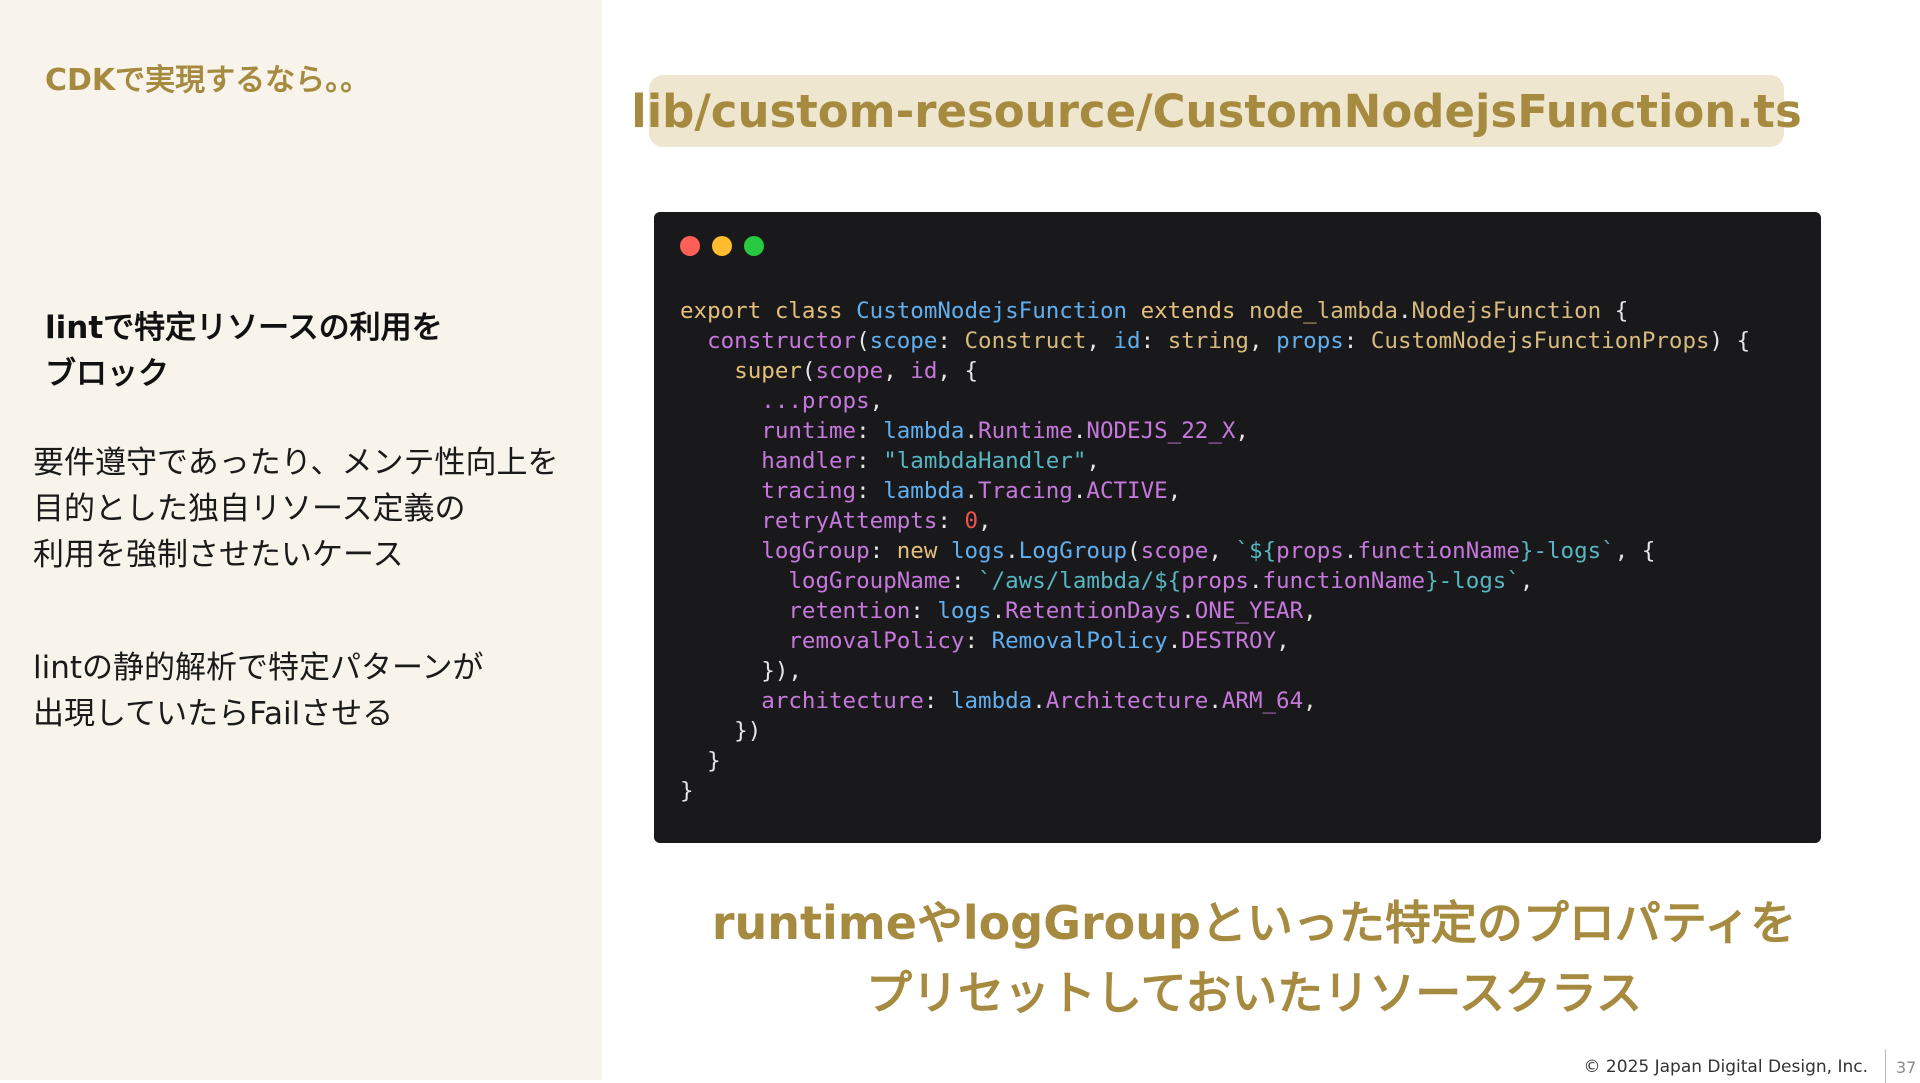 The height and width of the screenshot is (1083, 1920). What do you see at coordinates (1506, 311) in the screenshot?
I see `code-token: NodejsFunction` at bounding box center [1506, 311].